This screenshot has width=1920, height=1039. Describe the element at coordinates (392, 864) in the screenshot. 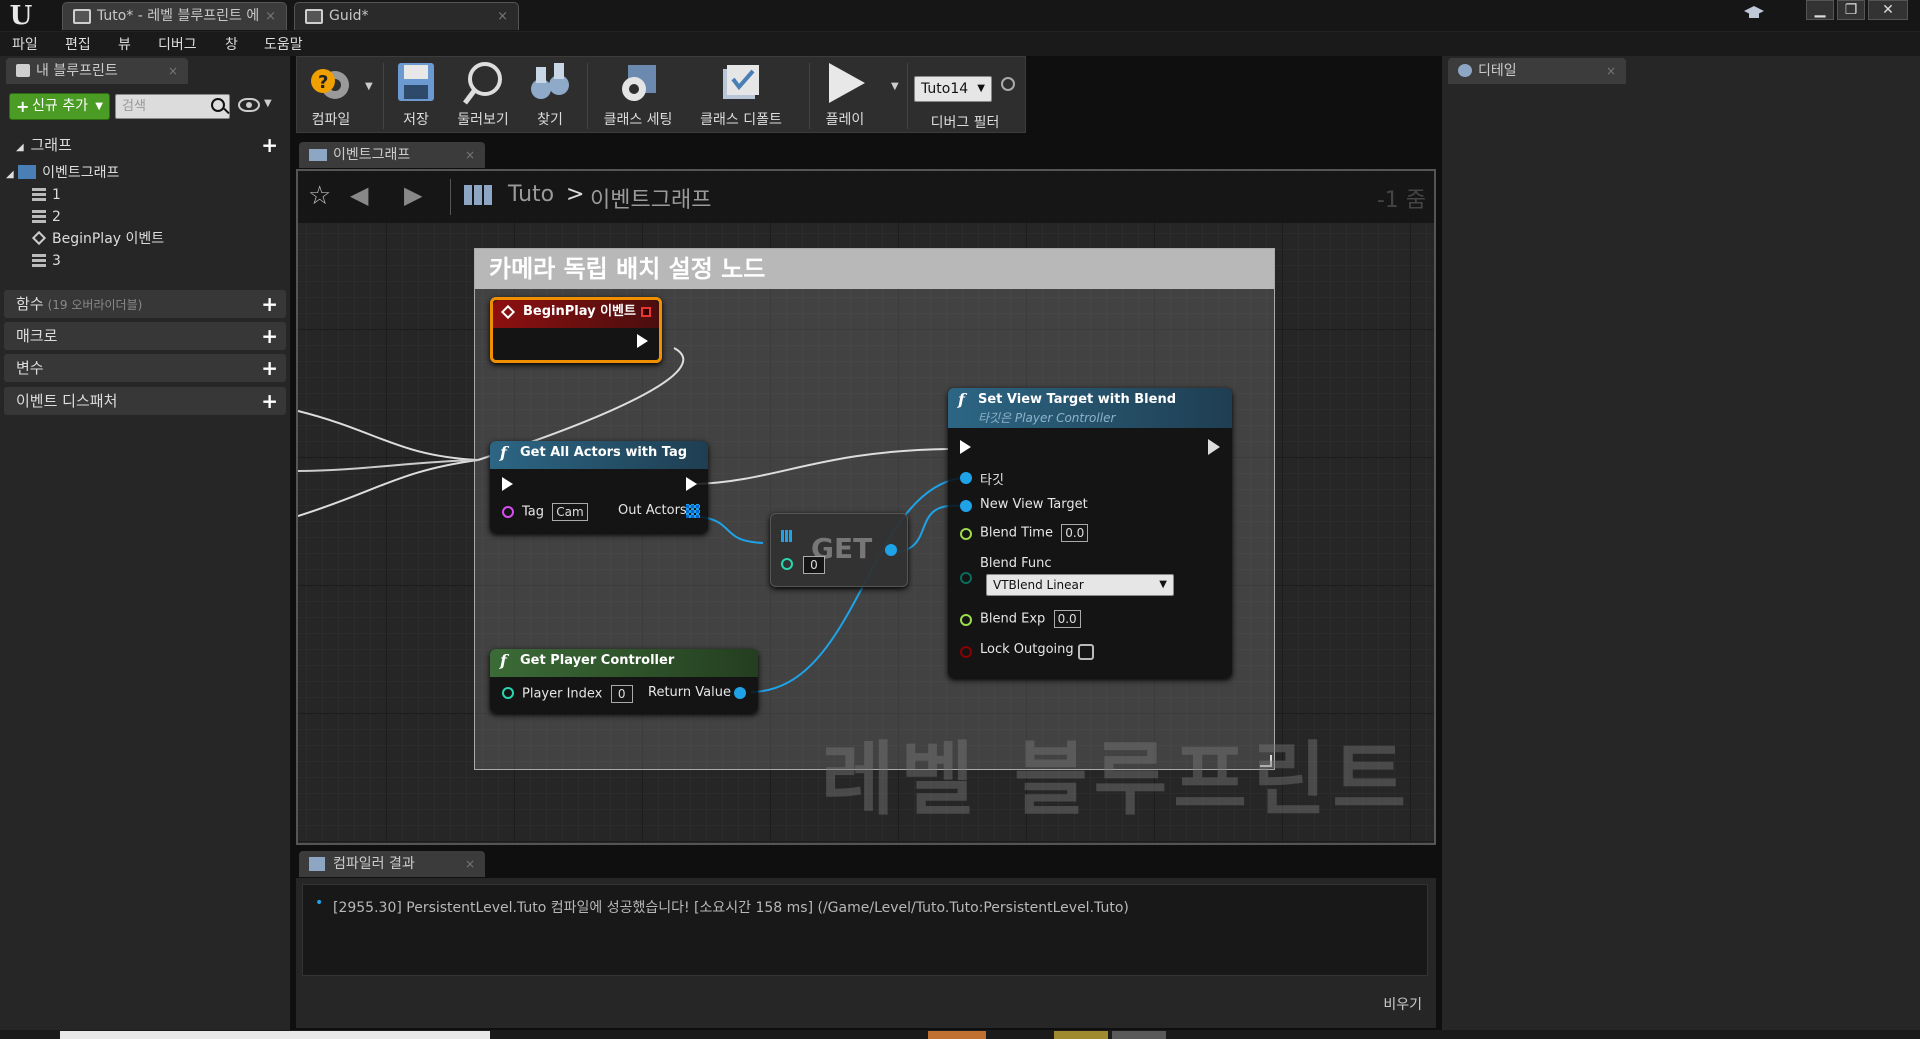

I see `compiler-results-tab: 컴파일러 결과 ×` at that location.